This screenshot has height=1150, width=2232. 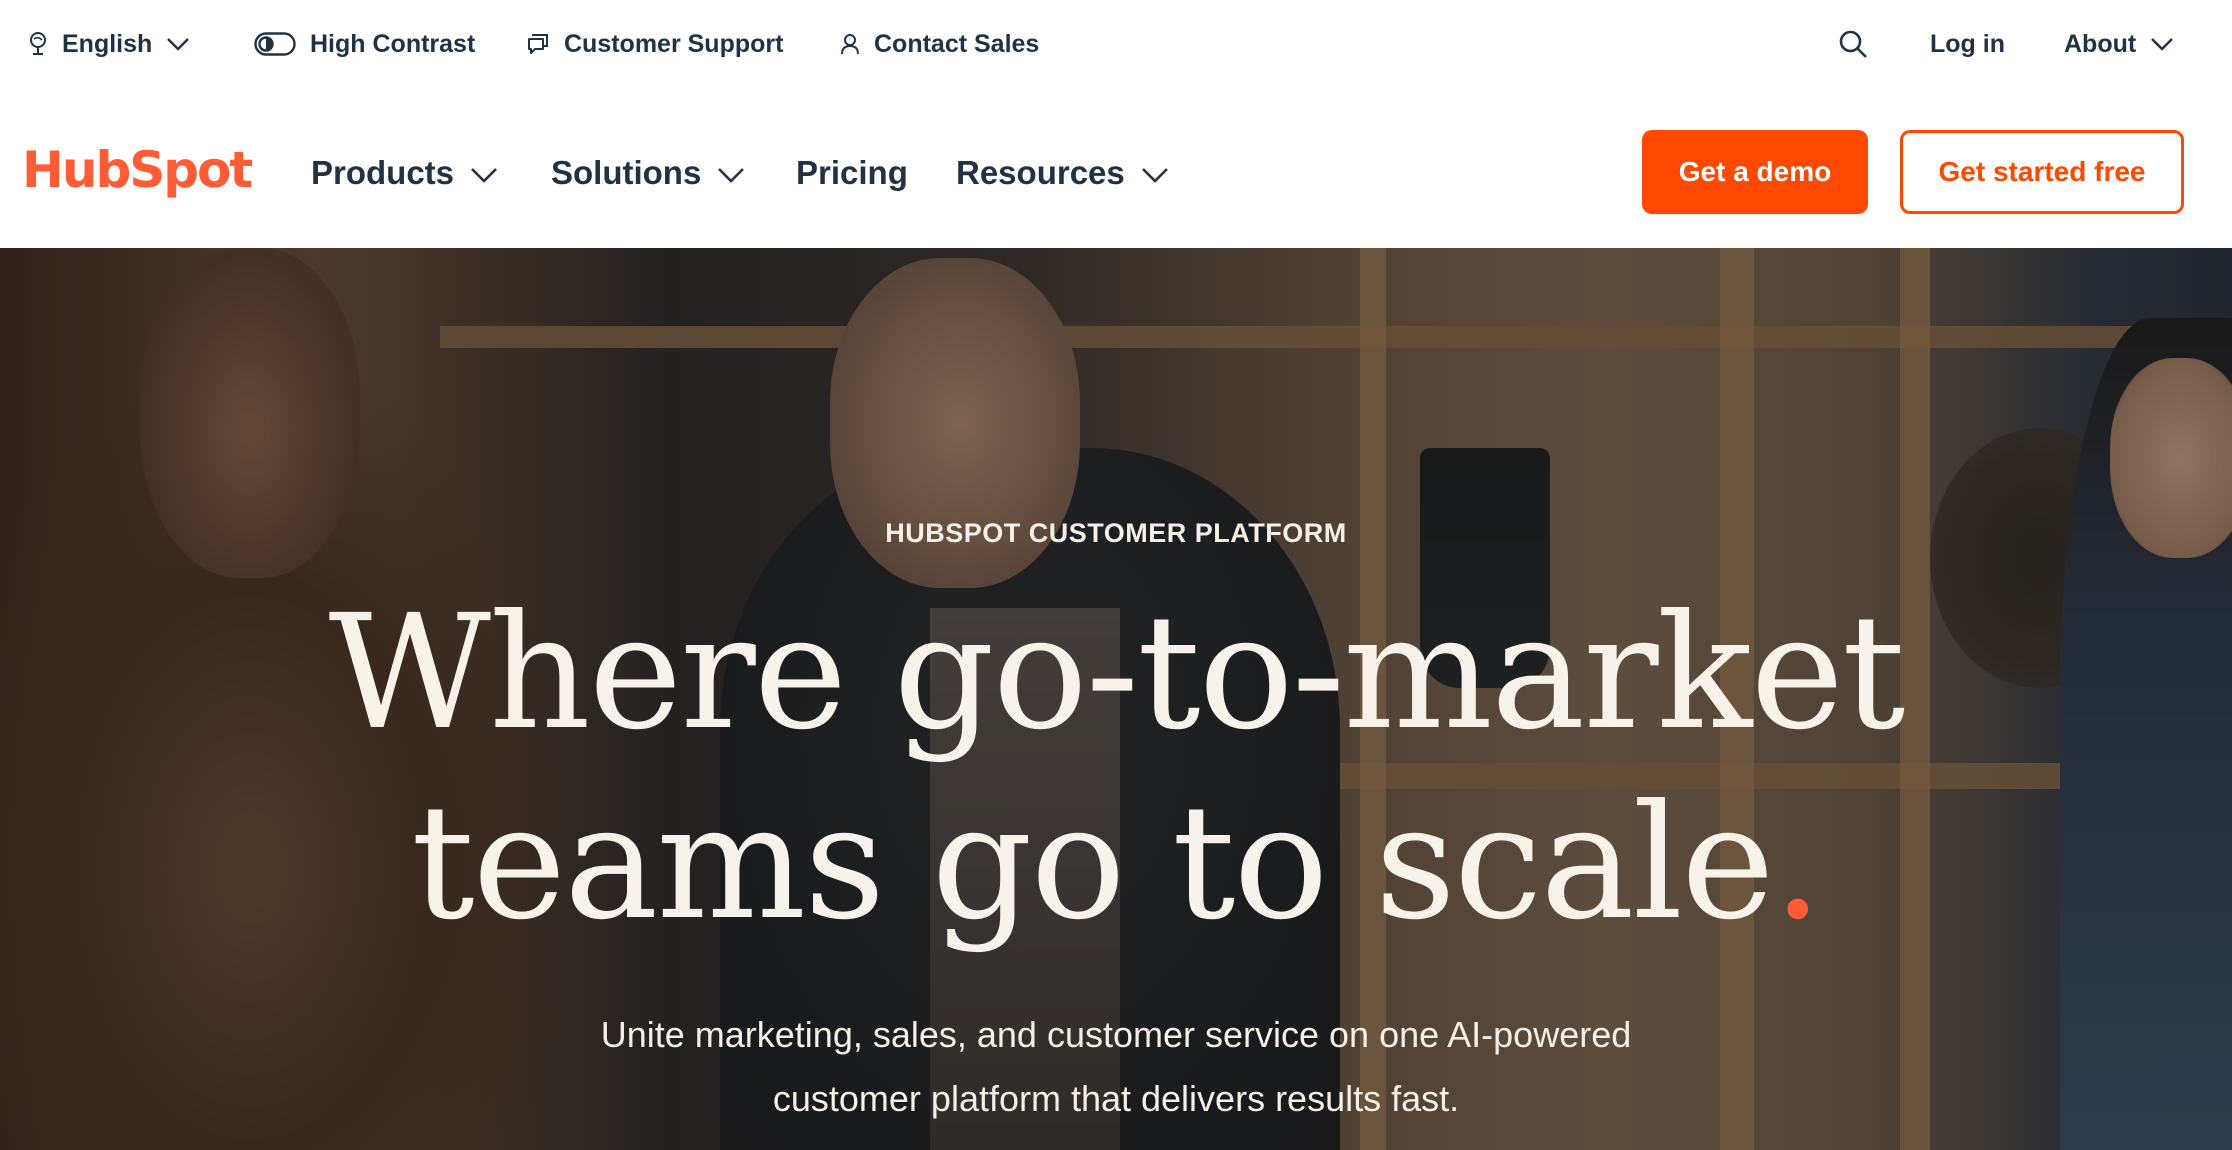 What do you see at coordinates (538, 44) in the screenshot?
I see `chat-icon` at bounding box center [538, 44].